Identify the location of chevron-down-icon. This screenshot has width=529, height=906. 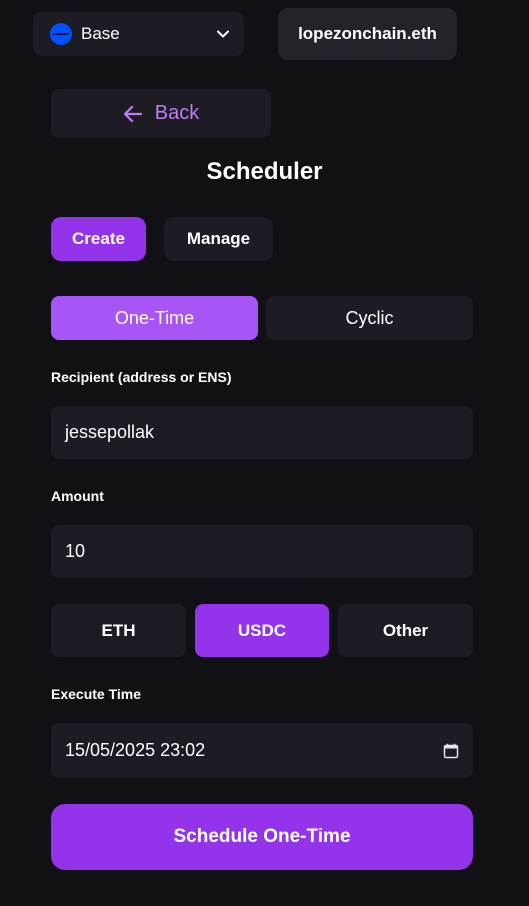
(223, 34).